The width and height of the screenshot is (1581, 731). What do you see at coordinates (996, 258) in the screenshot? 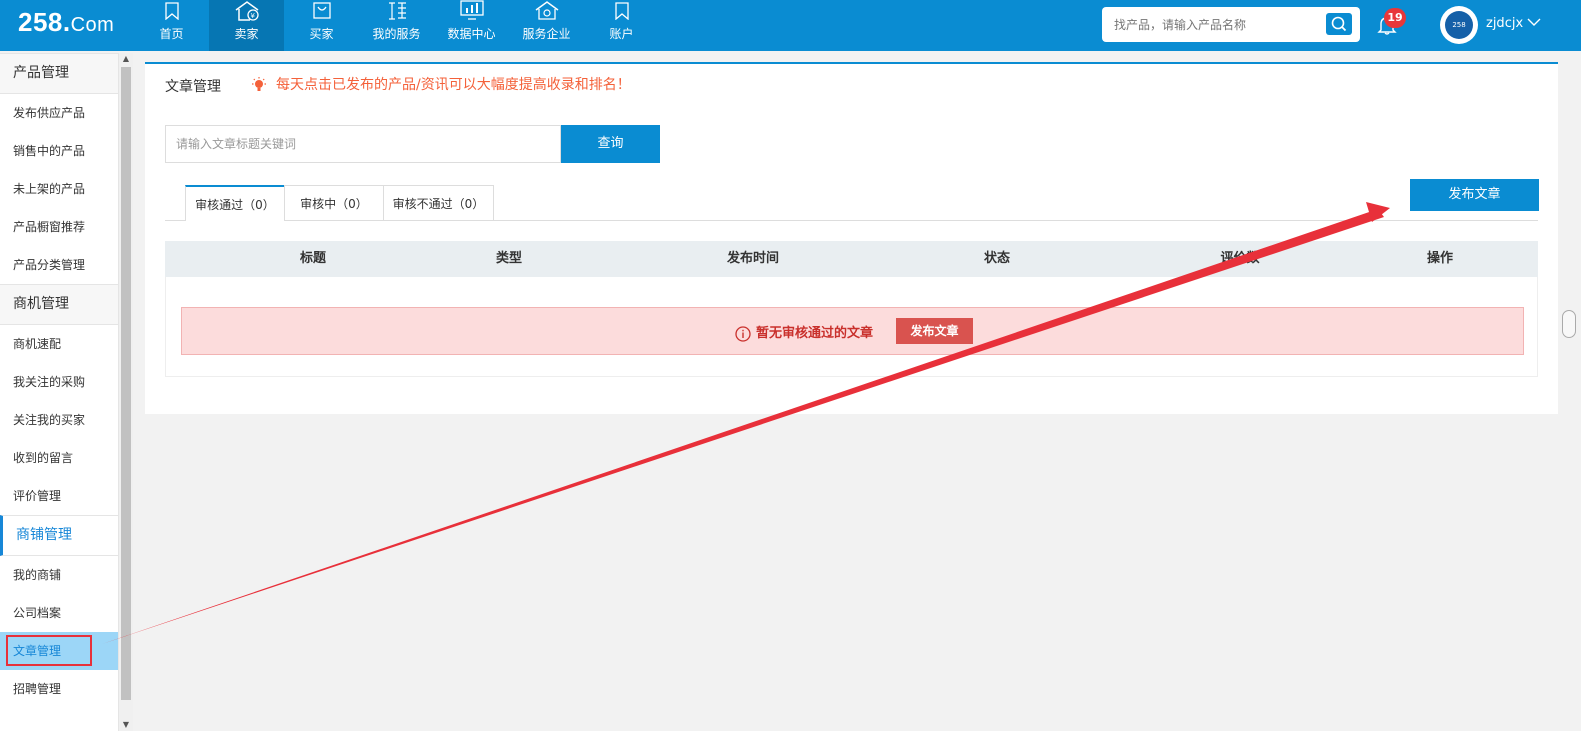
I see `column-header-status: 状态` at bounding box center [996, 258].